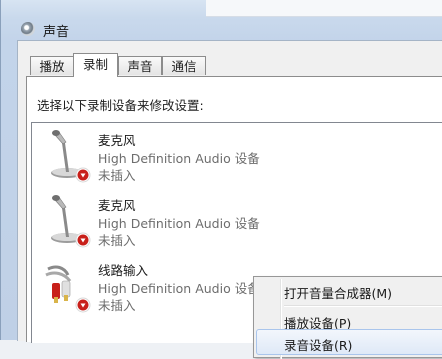  What do you see at coordinates (363, 306) in the screenshot?
I see `menu-separator` at bounding box center [363, 306].